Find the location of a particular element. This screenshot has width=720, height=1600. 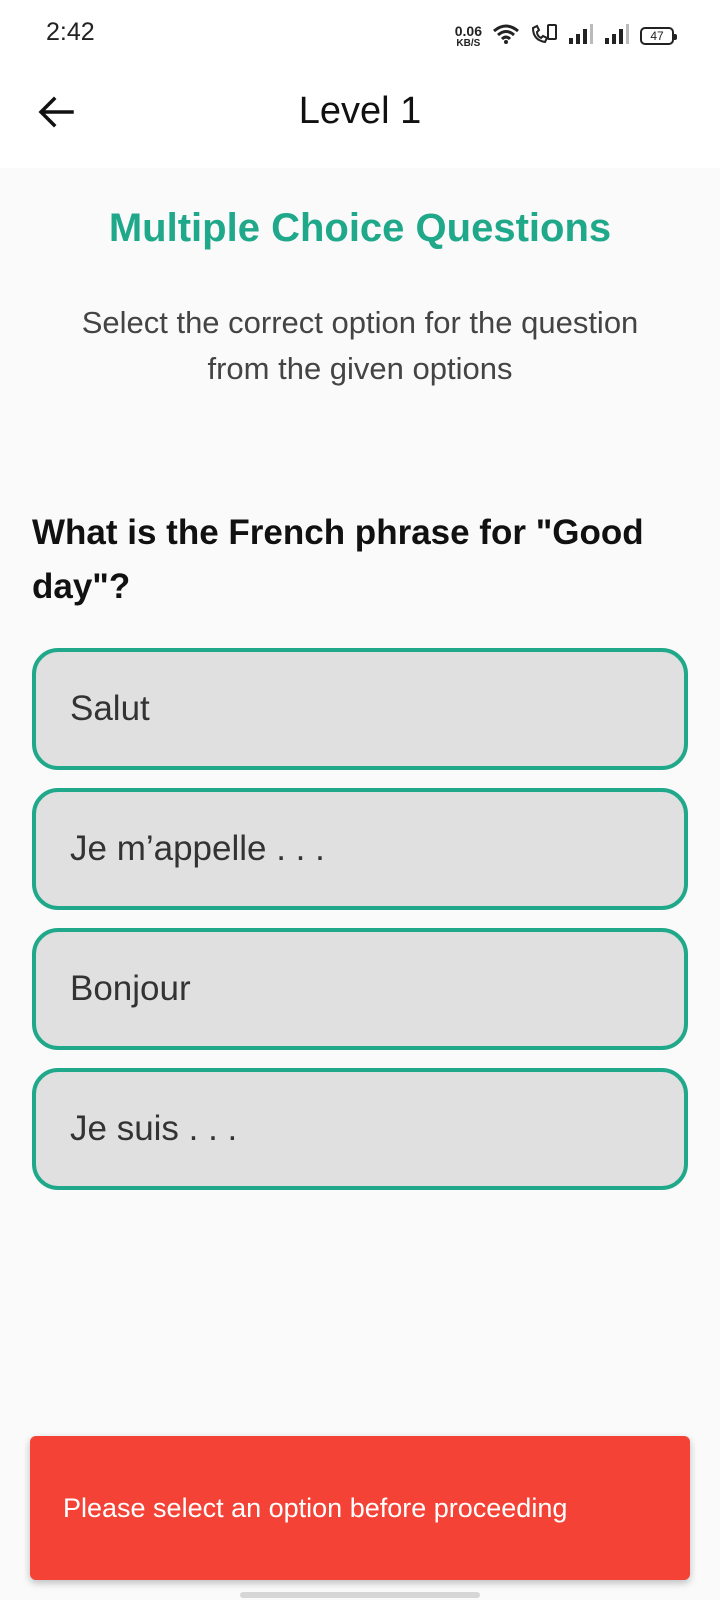

home-indicator is located at coordinates (360, 1595).